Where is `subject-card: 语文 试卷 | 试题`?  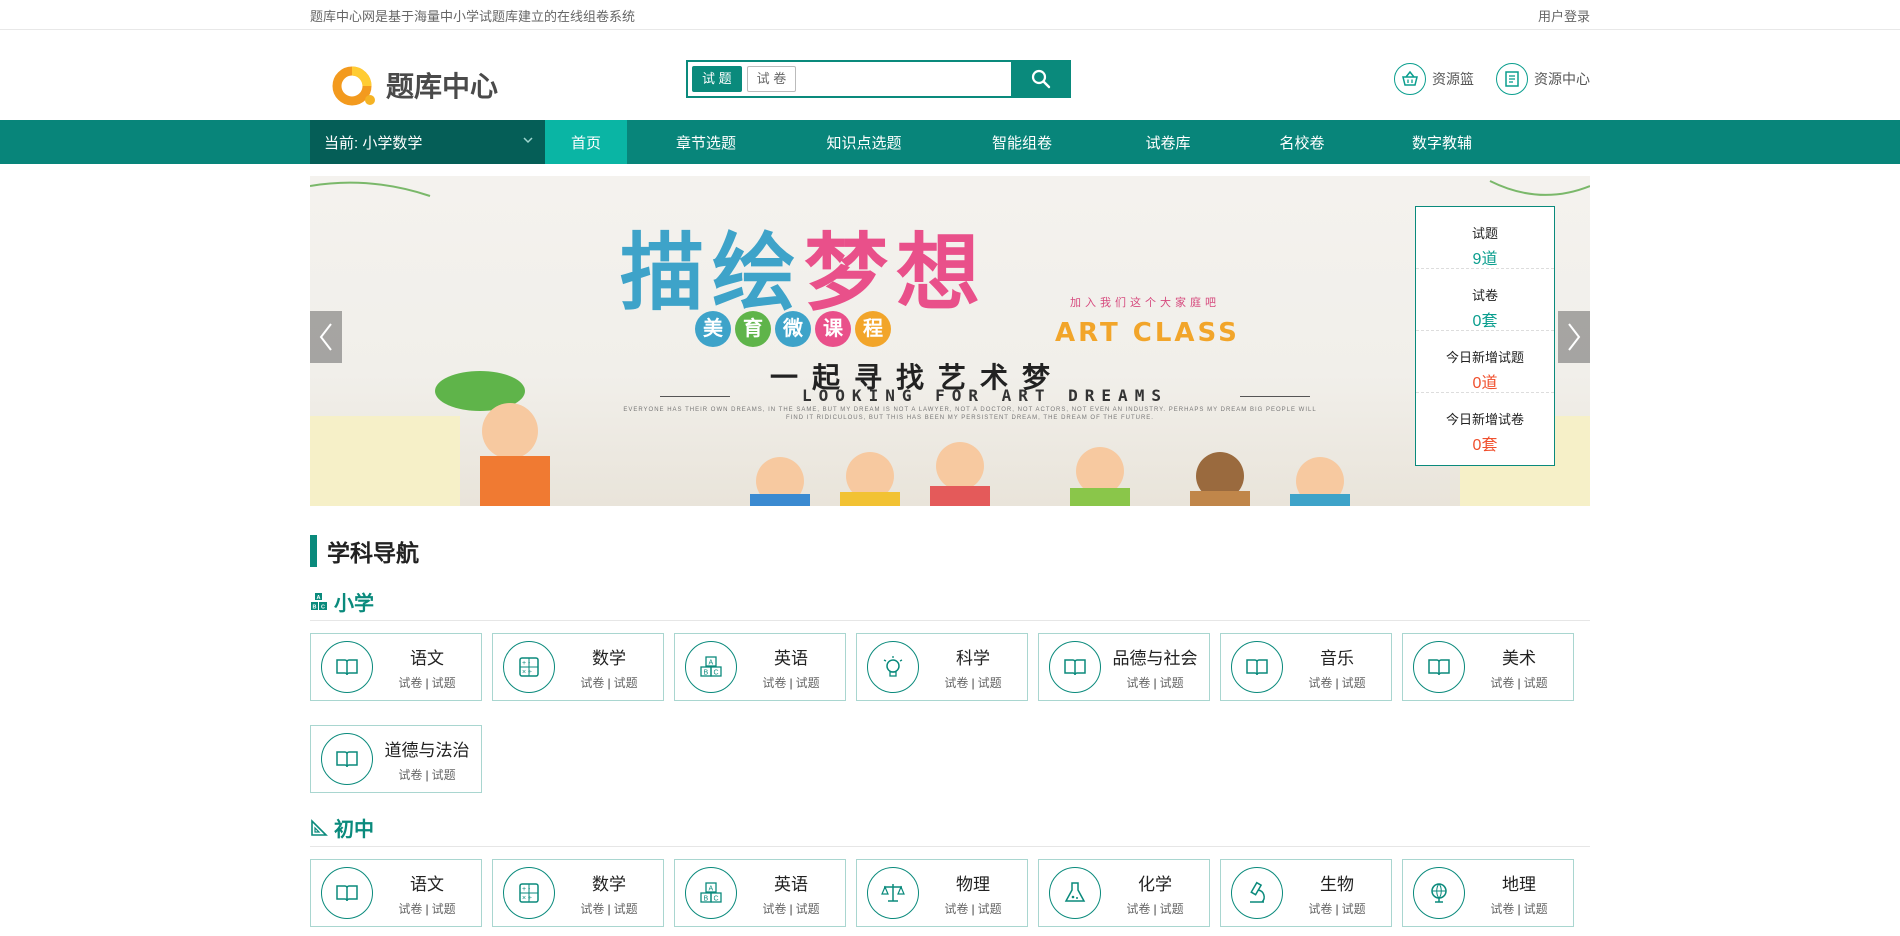 subject-card: 语文 试卷 | 试题 is located at coordinates (396, 893).